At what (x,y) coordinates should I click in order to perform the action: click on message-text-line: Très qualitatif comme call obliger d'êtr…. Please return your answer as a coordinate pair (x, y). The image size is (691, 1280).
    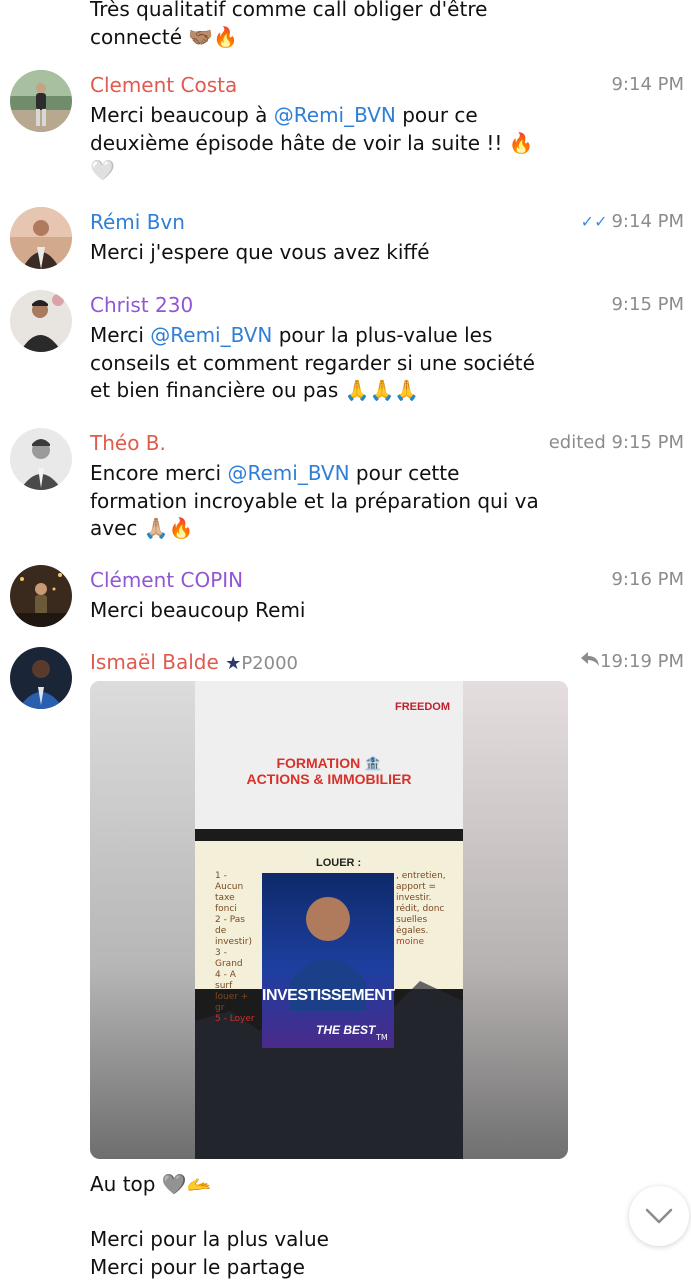
    Looking at the image, I should click on (289, 10).